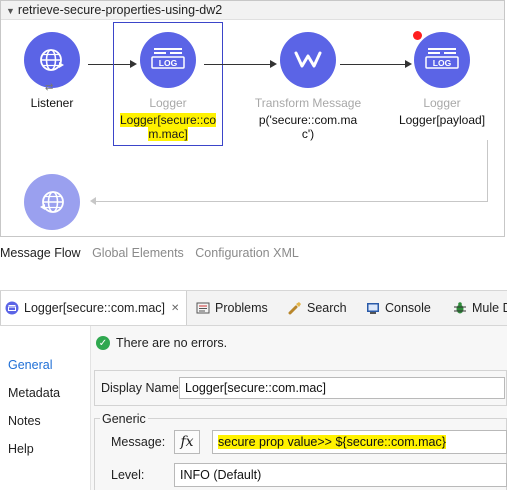 The height and width of the screenshot is (490, 507). Describe the element at coordinates (187, 442) in the screenshot. I see `fx-expression-button: fx` at that location.